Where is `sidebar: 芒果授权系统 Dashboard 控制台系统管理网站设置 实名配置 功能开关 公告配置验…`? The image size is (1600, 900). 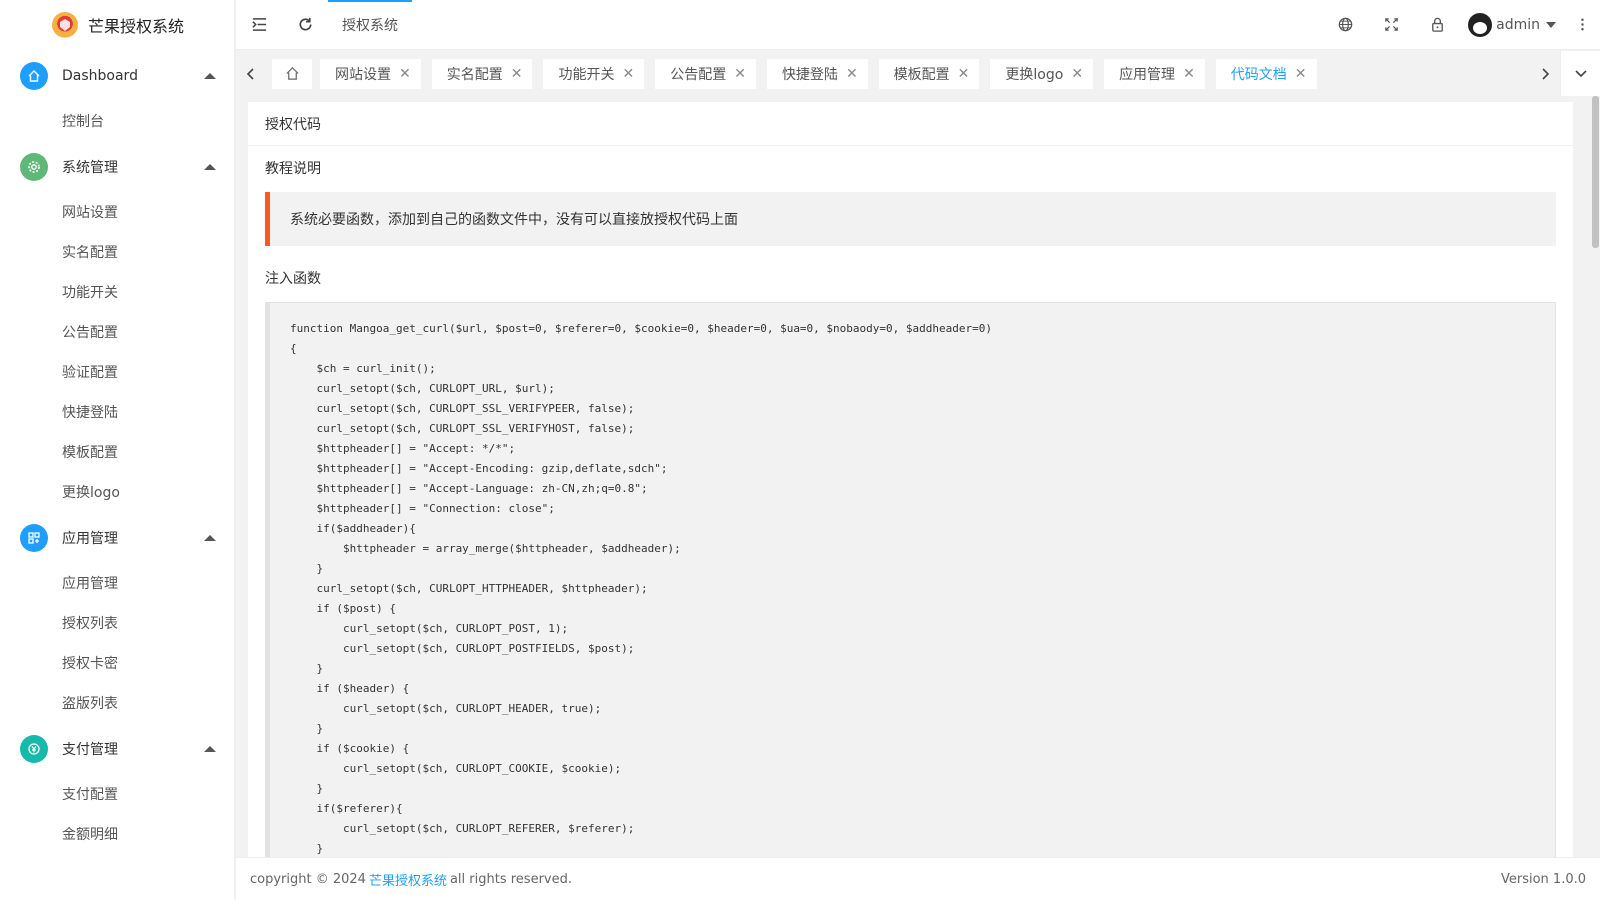
sidebar: 芒果授权系统 Dashboard 控制台系统管理网站设置 实名配置 功能开关 公告配置验… is located at coordinates (117, 450).